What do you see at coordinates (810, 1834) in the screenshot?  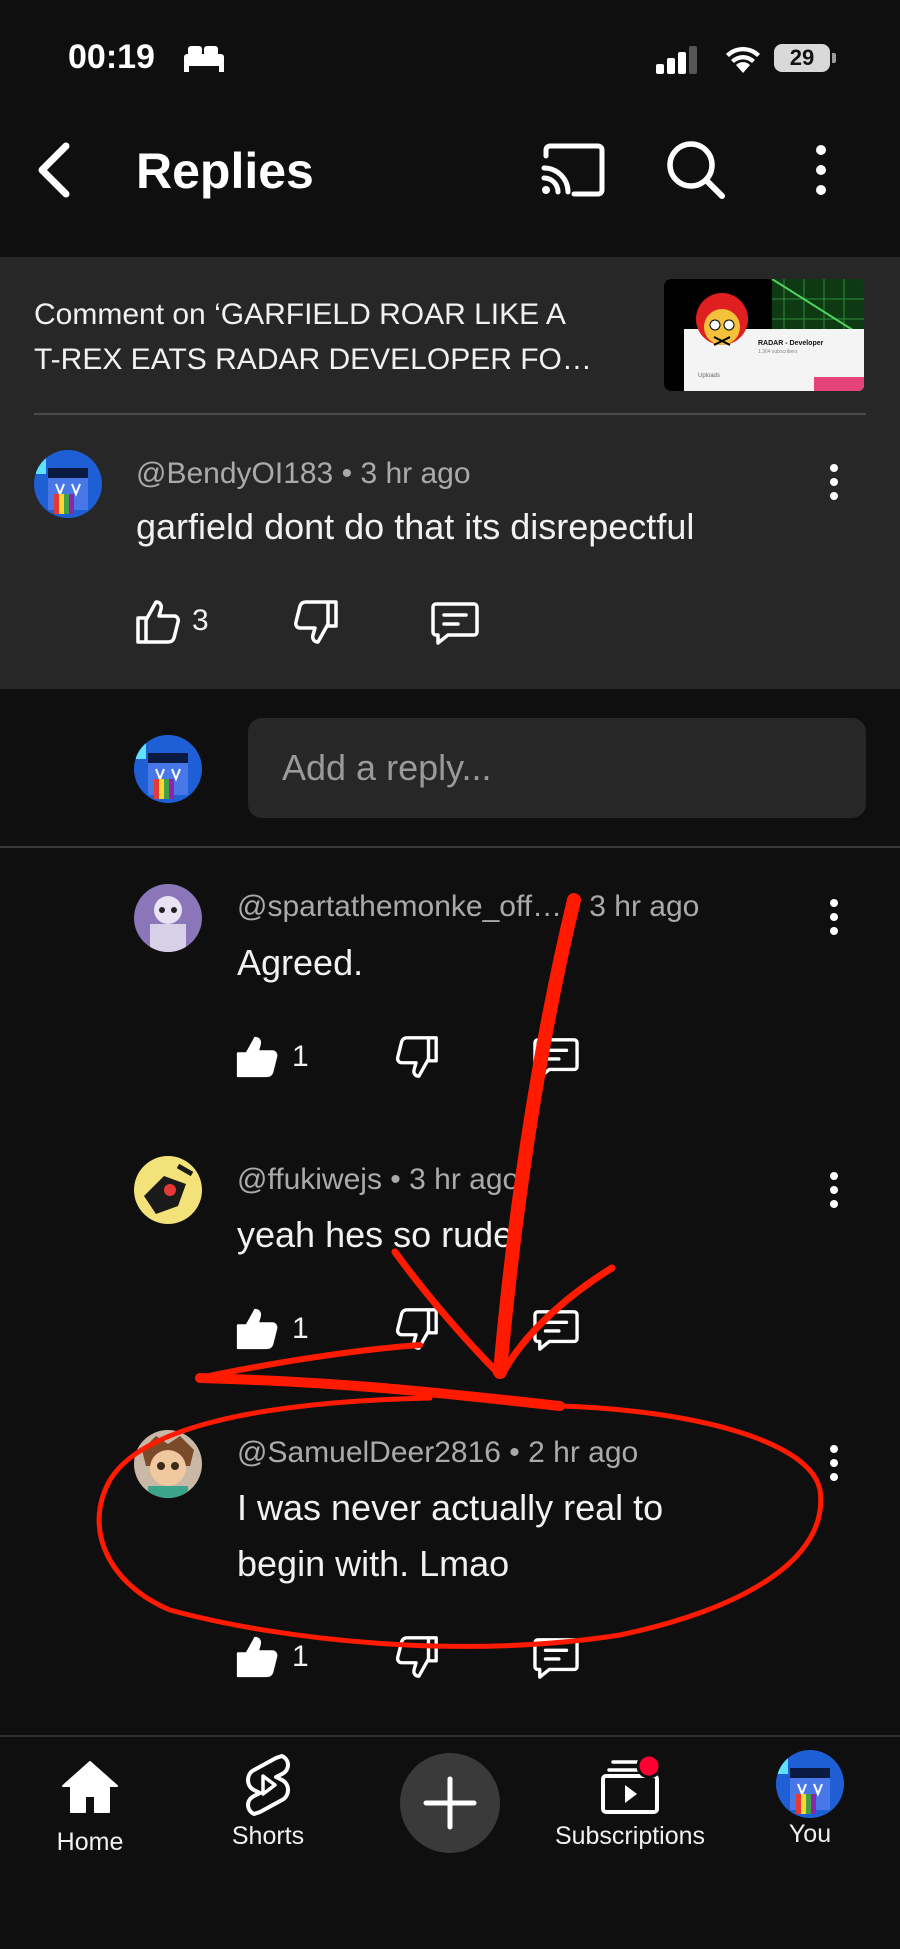 I see `nav-you-label: You` at bounding box center [810, 1834].